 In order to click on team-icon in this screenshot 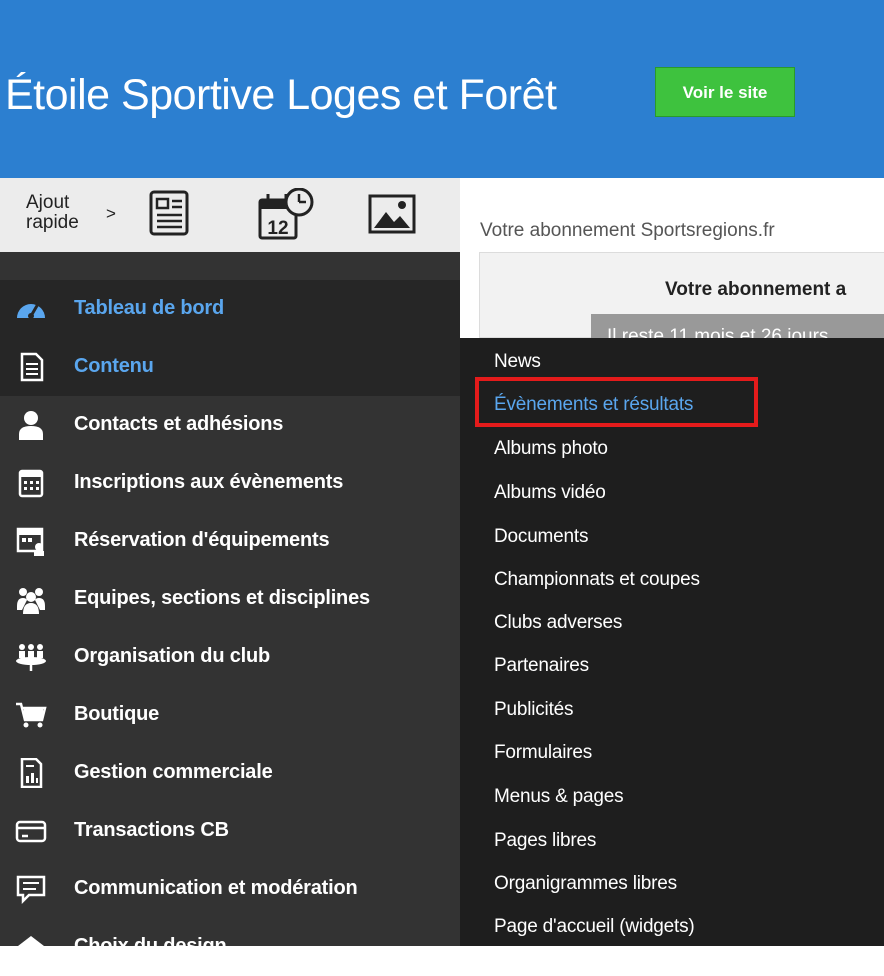, I will do `click(31, 601)`.